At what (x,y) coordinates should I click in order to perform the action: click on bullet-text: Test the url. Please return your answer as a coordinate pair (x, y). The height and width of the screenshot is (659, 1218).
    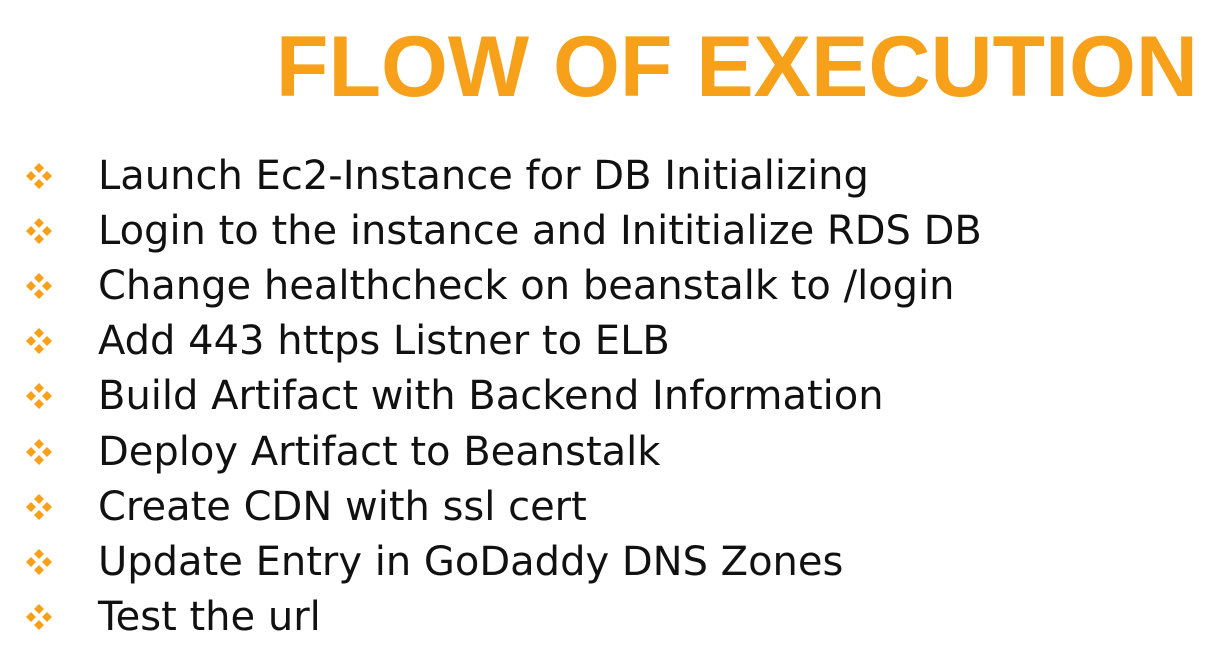
    Looking at the image, I should click on (209, 617).